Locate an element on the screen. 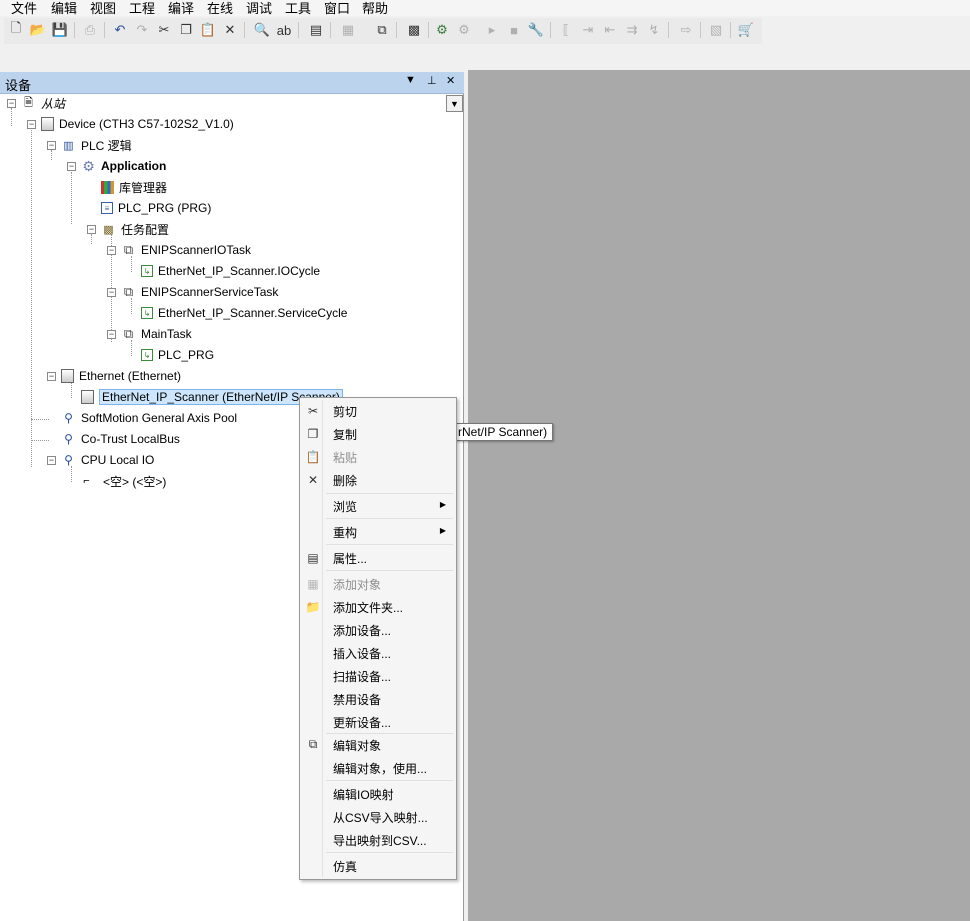  new-file-icon: 🗋 is located at coordinates (16, 29).